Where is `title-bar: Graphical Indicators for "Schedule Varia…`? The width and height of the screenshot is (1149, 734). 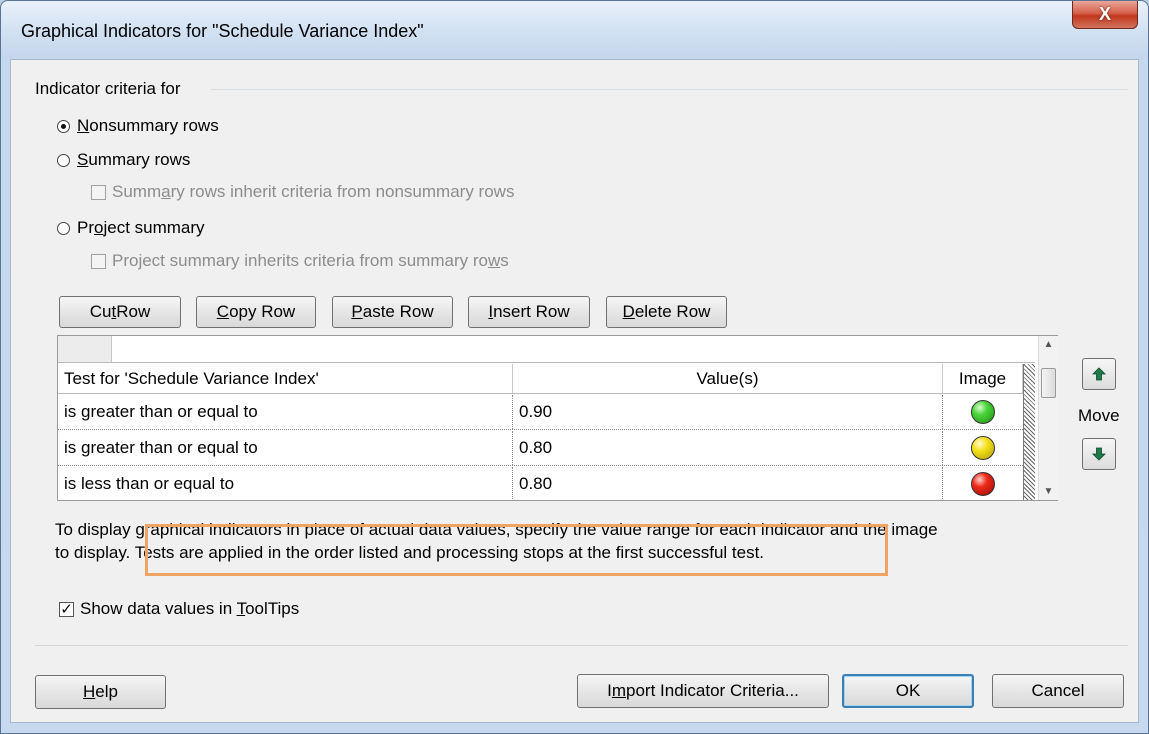
title-bar: Graphical Indicators for "Schedule Varia… is located at coordinates (574, 30).